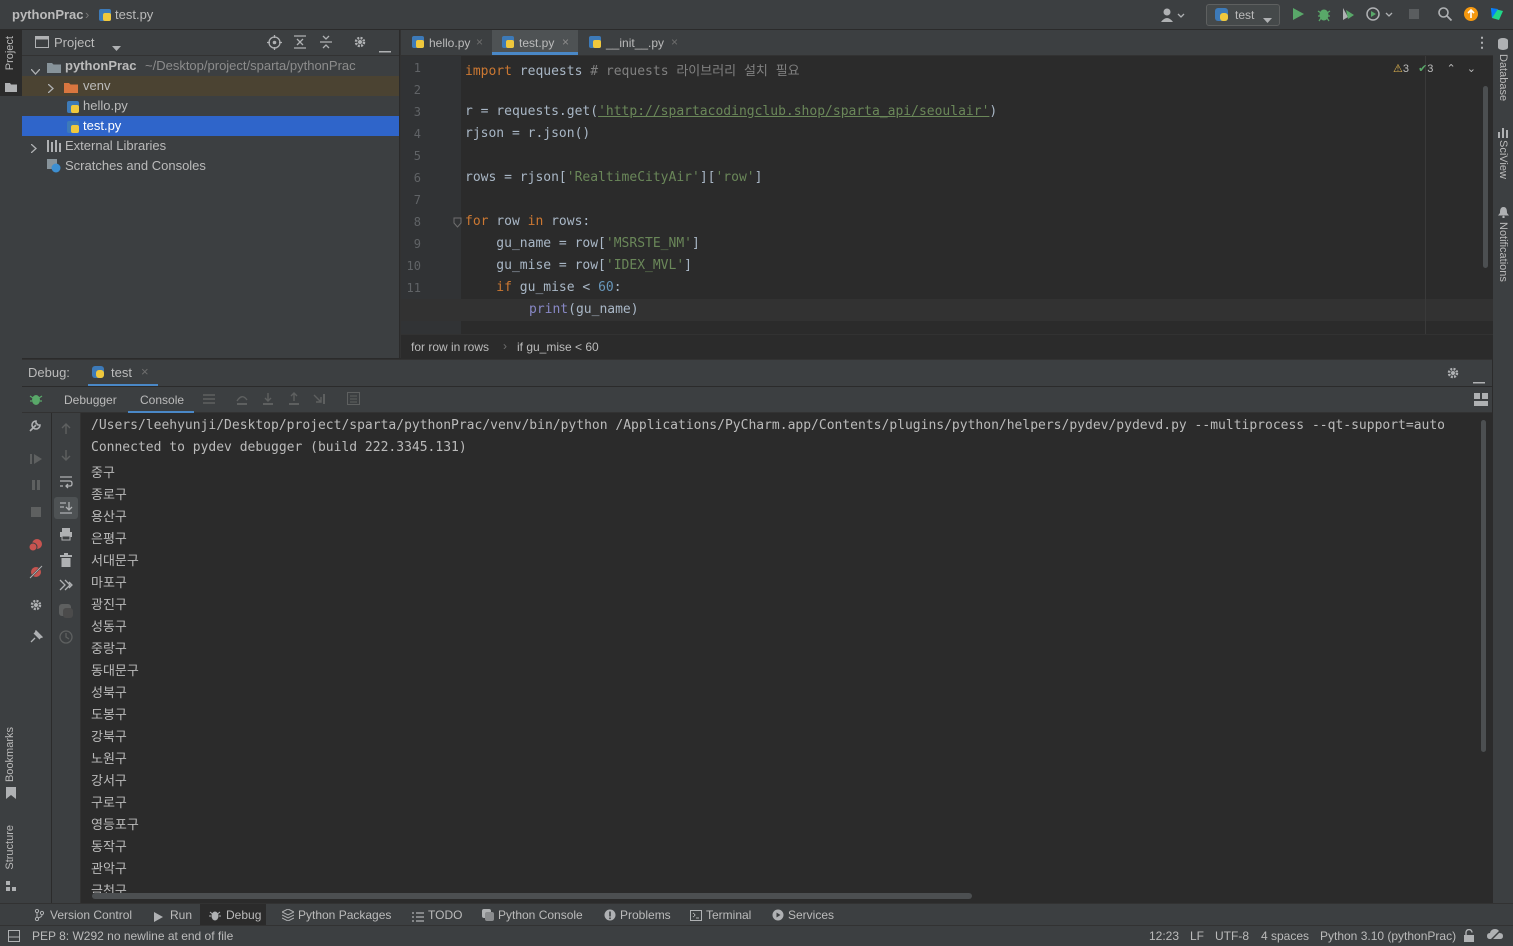 Image resolution: width=1513 pixels, height=946 pixels. Describe the element at coordinates (720, 915) in the screenshot. I see `tool-terminal: Terminal` at that location.